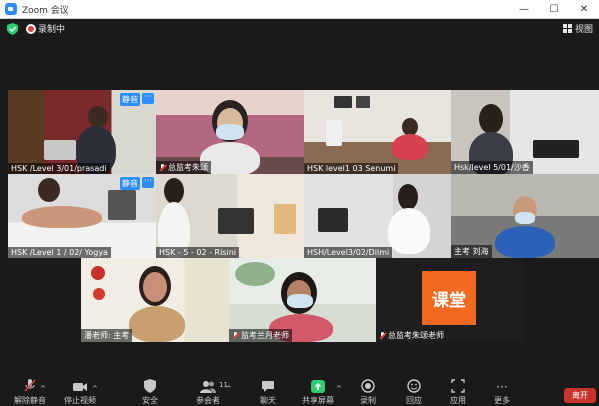 The height and width of the screenshot is (406, 599). I want to click on video-tile: 静音 ··· HSK /Level 3/01/prasadi, so click(82, 132).